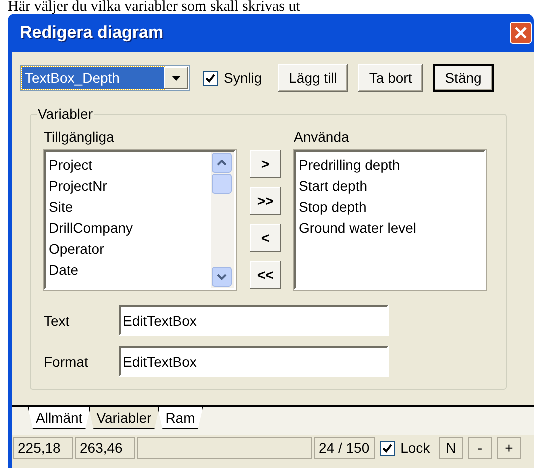 The height and width of the screenshot is (468, 534). Describe the element at coordinates (391, 228) in the screenshot. I see `list-item: Ground water level` at that location.